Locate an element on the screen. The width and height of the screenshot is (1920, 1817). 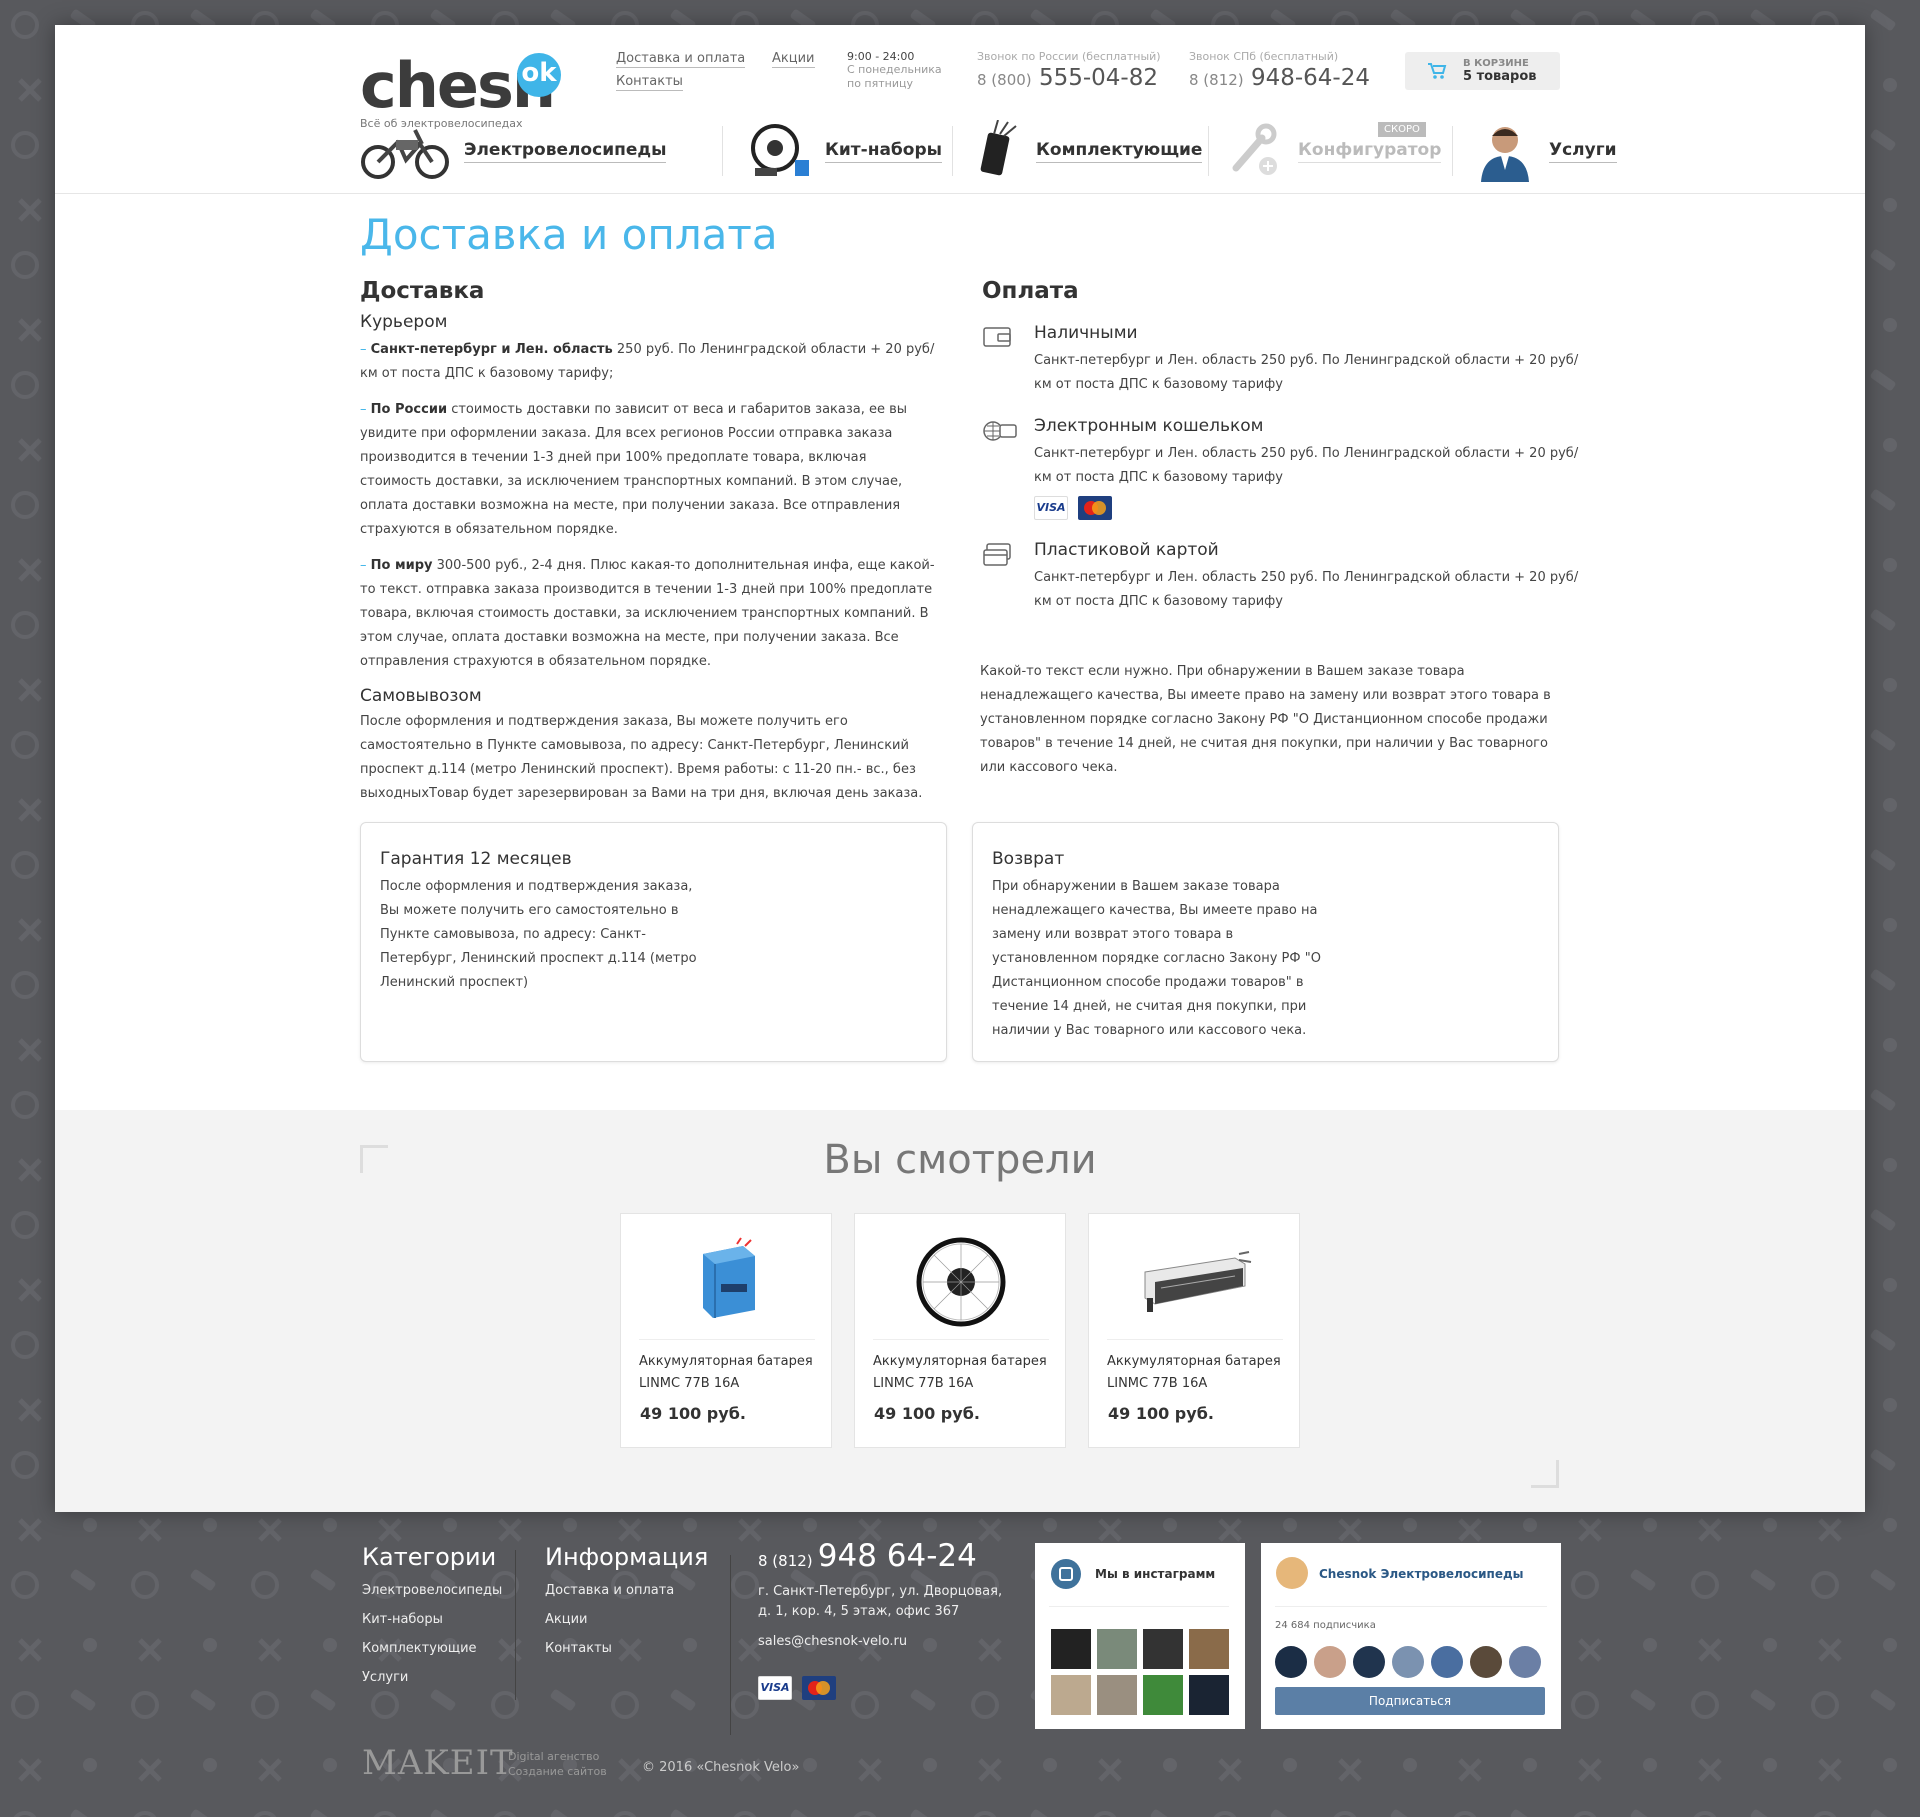
return-title: Возврат is located at coordinates (1028, 859).